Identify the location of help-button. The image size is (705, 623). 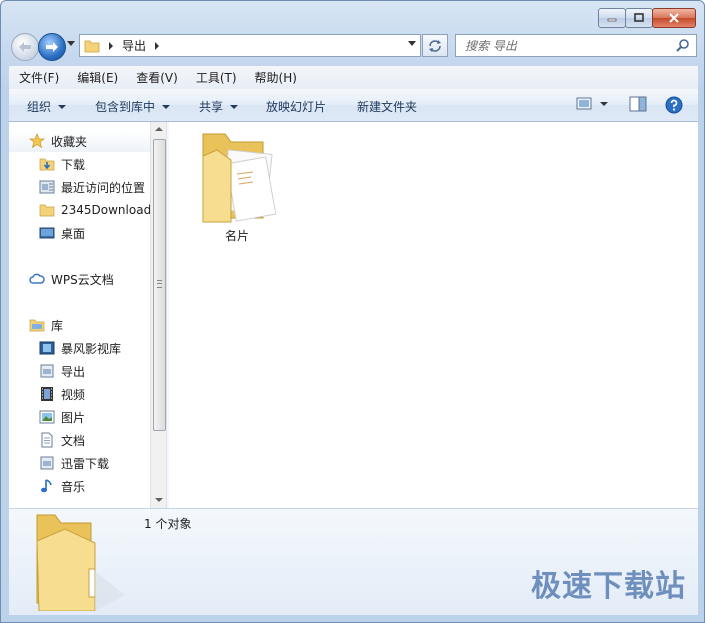
(674, 106).